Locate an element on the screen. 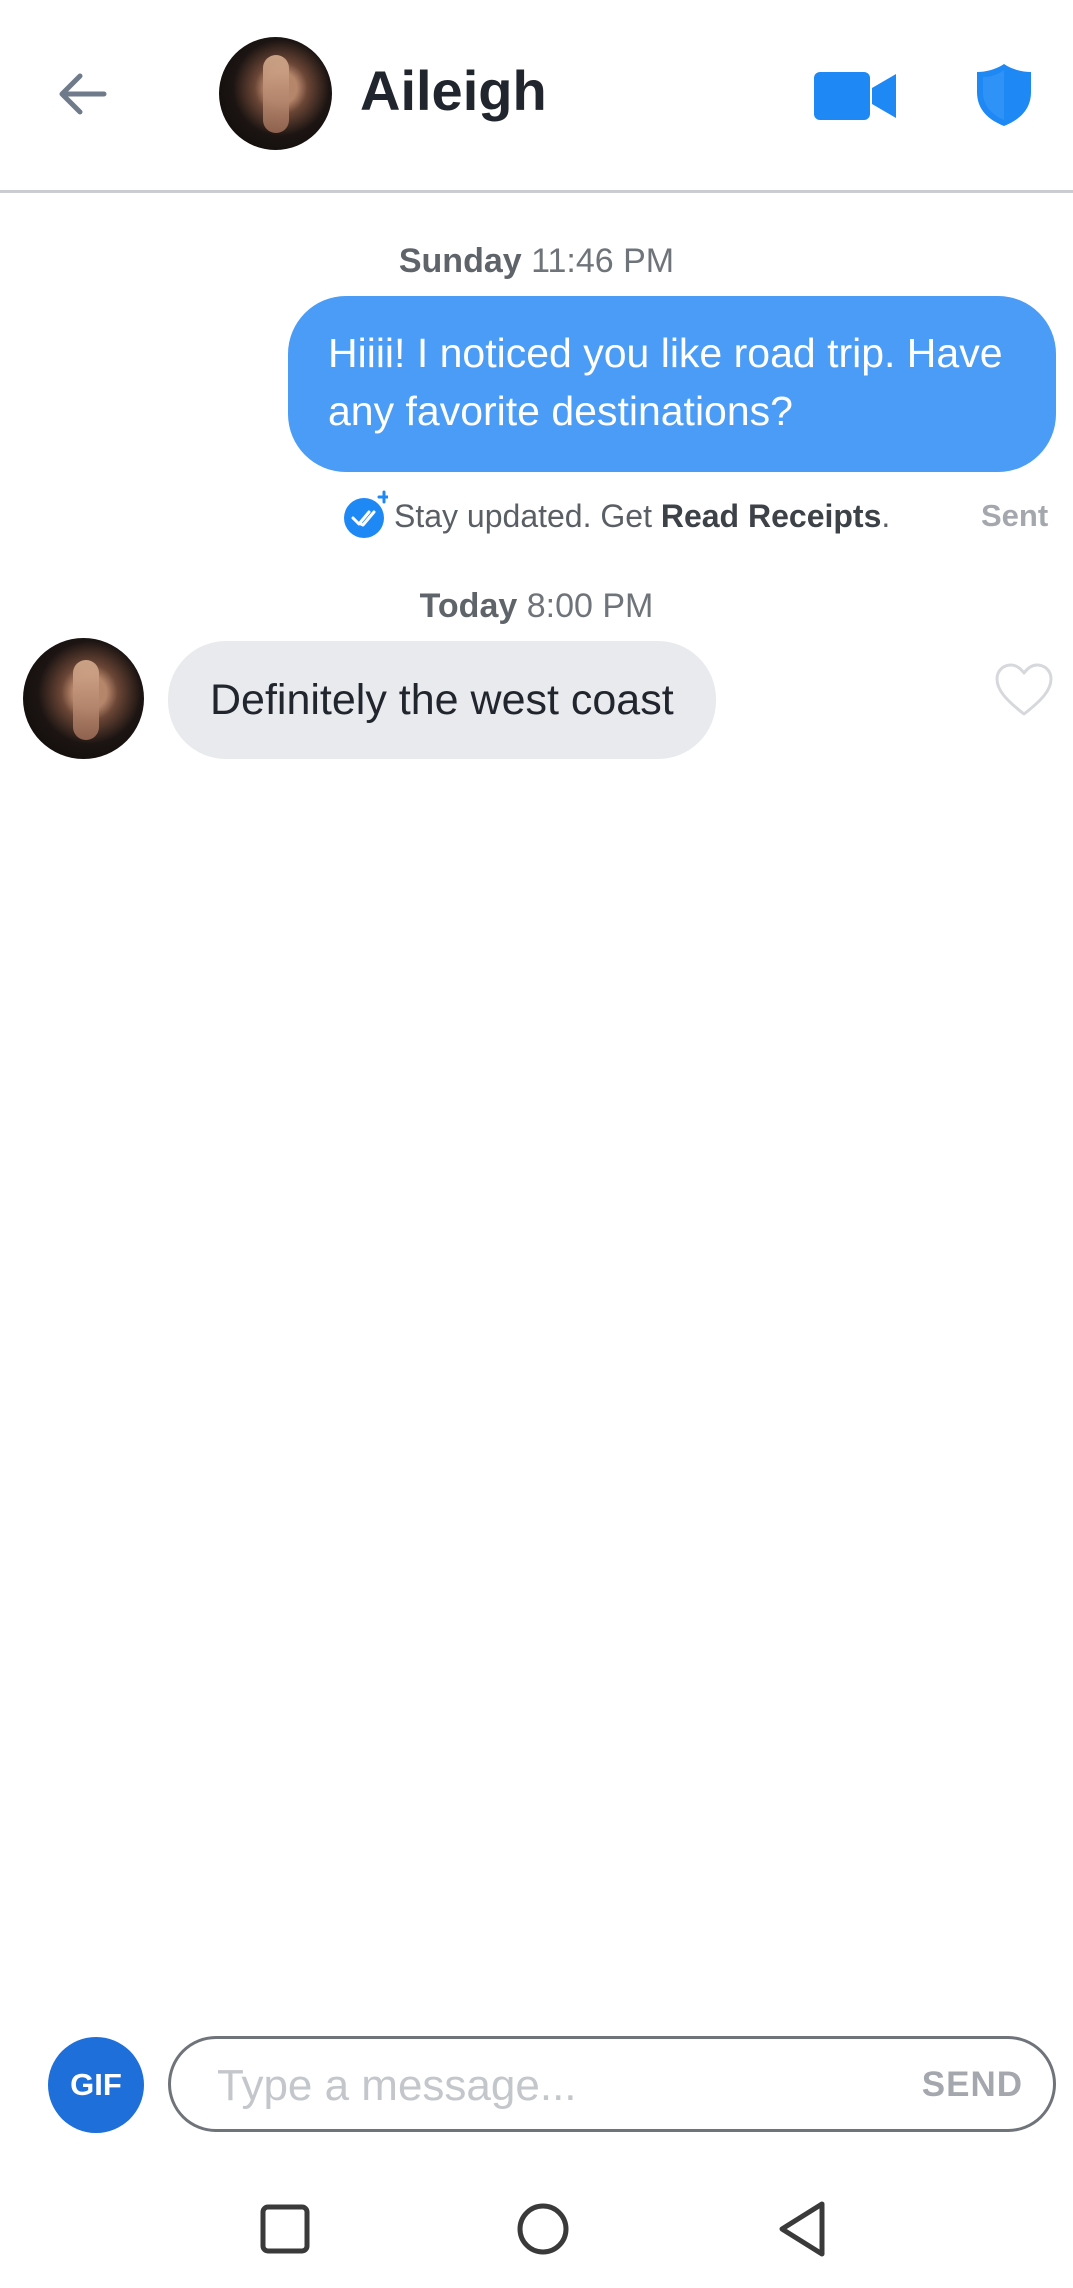  receipt-prefix: Stay updated. Get is located at coordinates (527, 516).